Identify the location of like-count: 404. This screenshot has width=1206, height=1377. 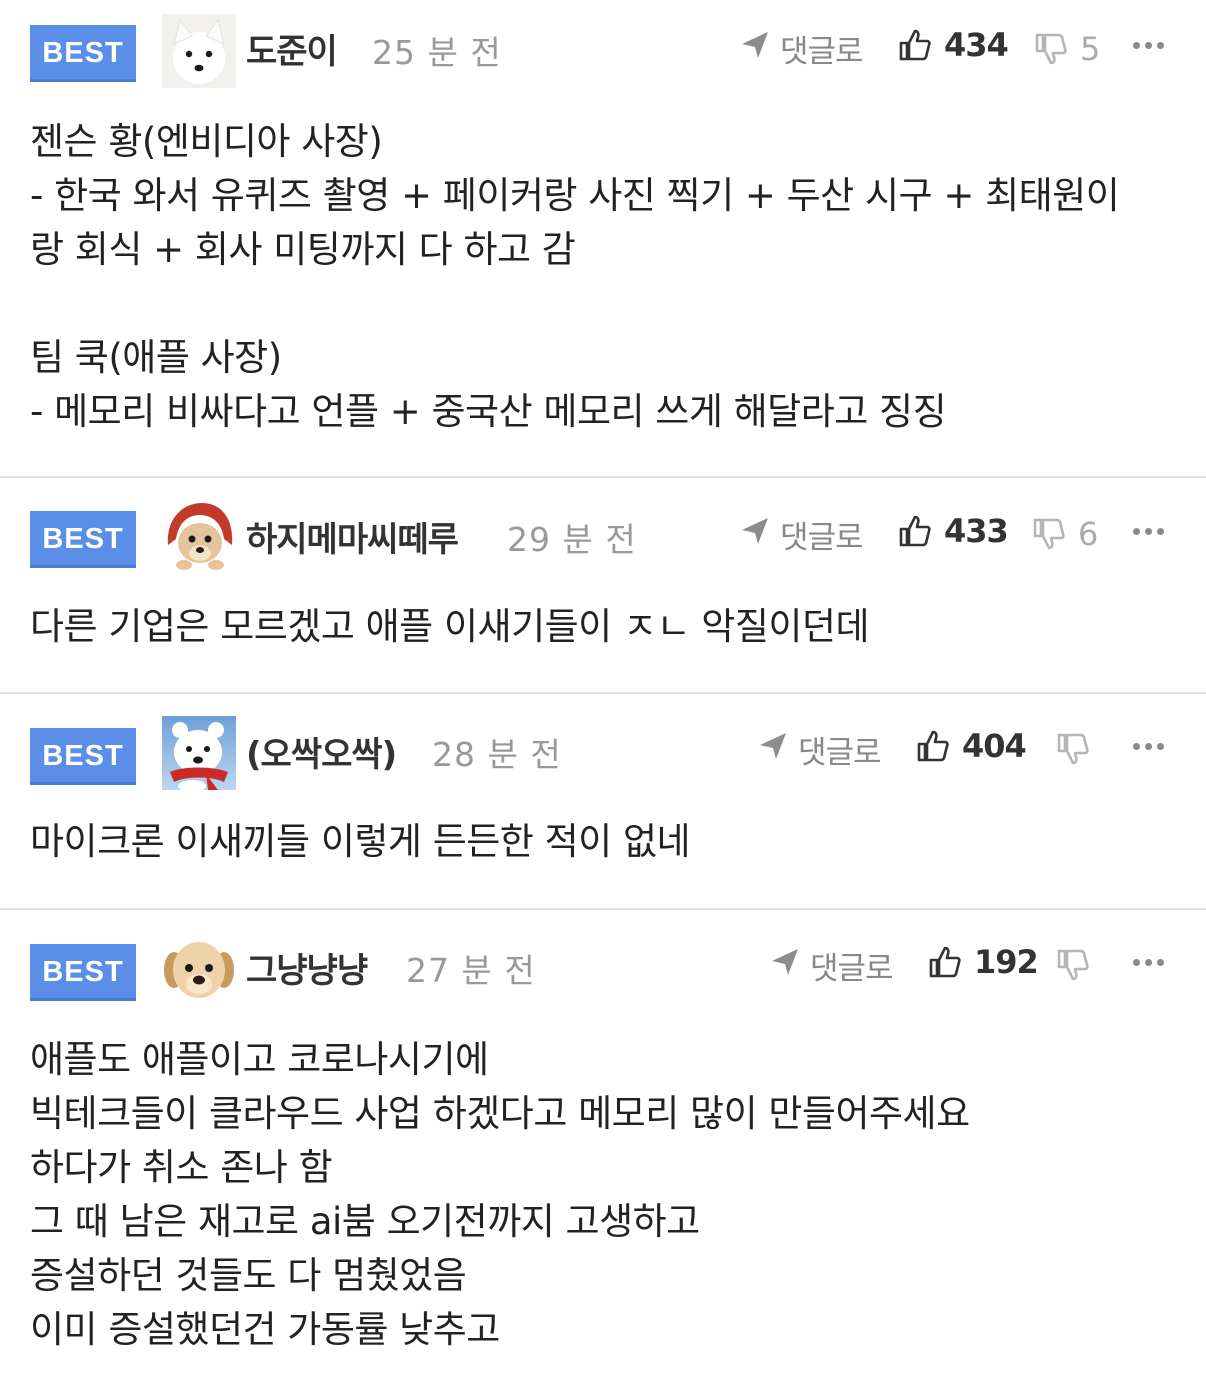
(994, 746).